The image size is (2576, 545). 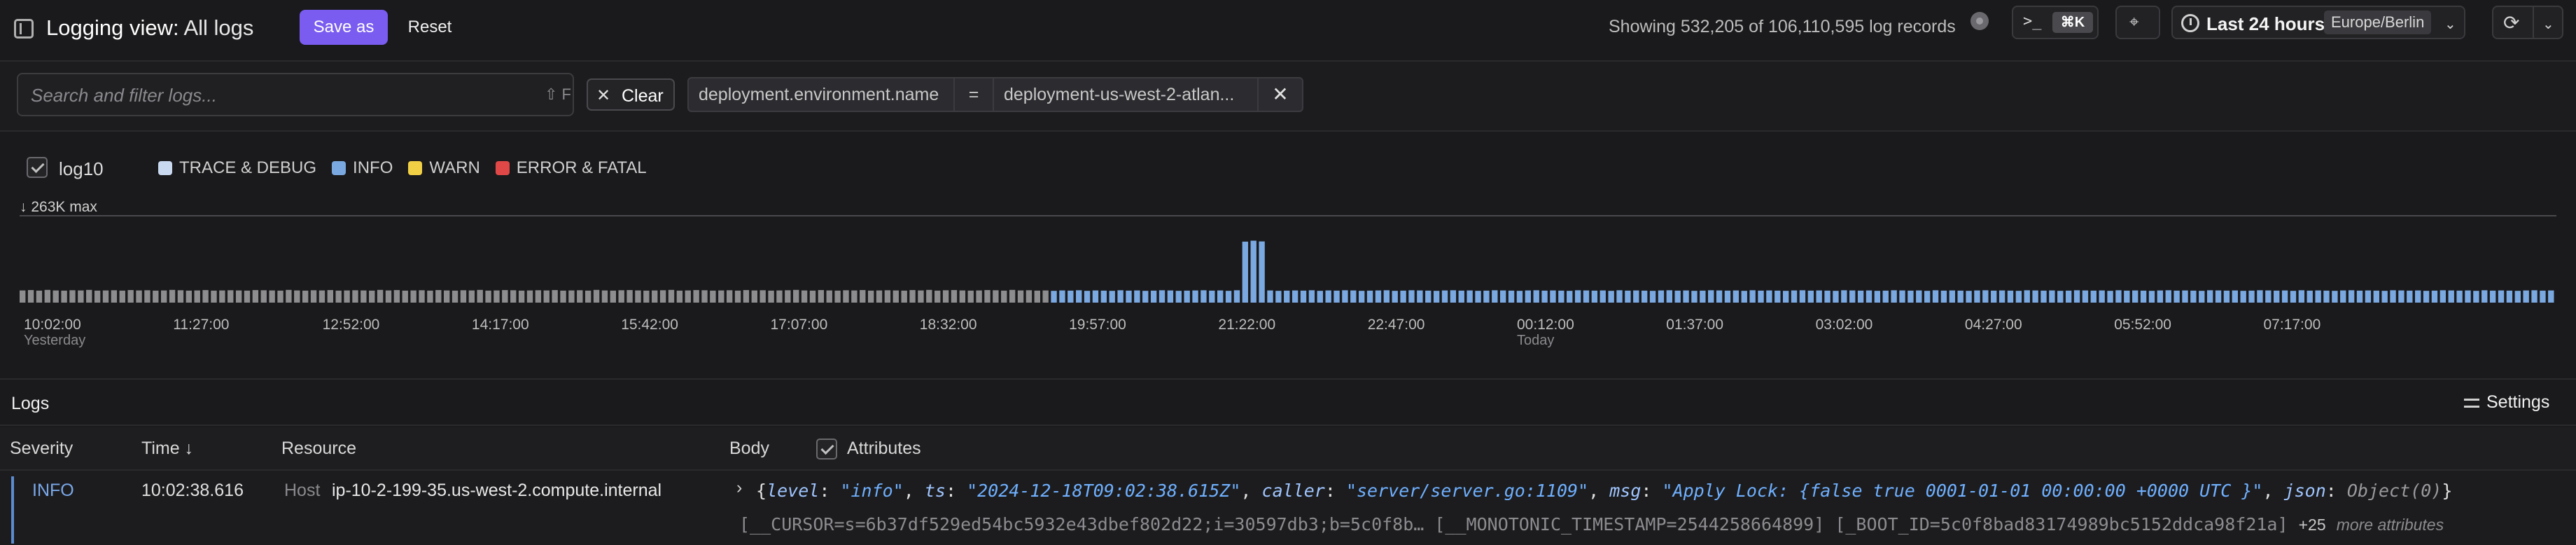 I want to click on command-palette-button: >_ ⌘K, so click(x=2055, y=22).